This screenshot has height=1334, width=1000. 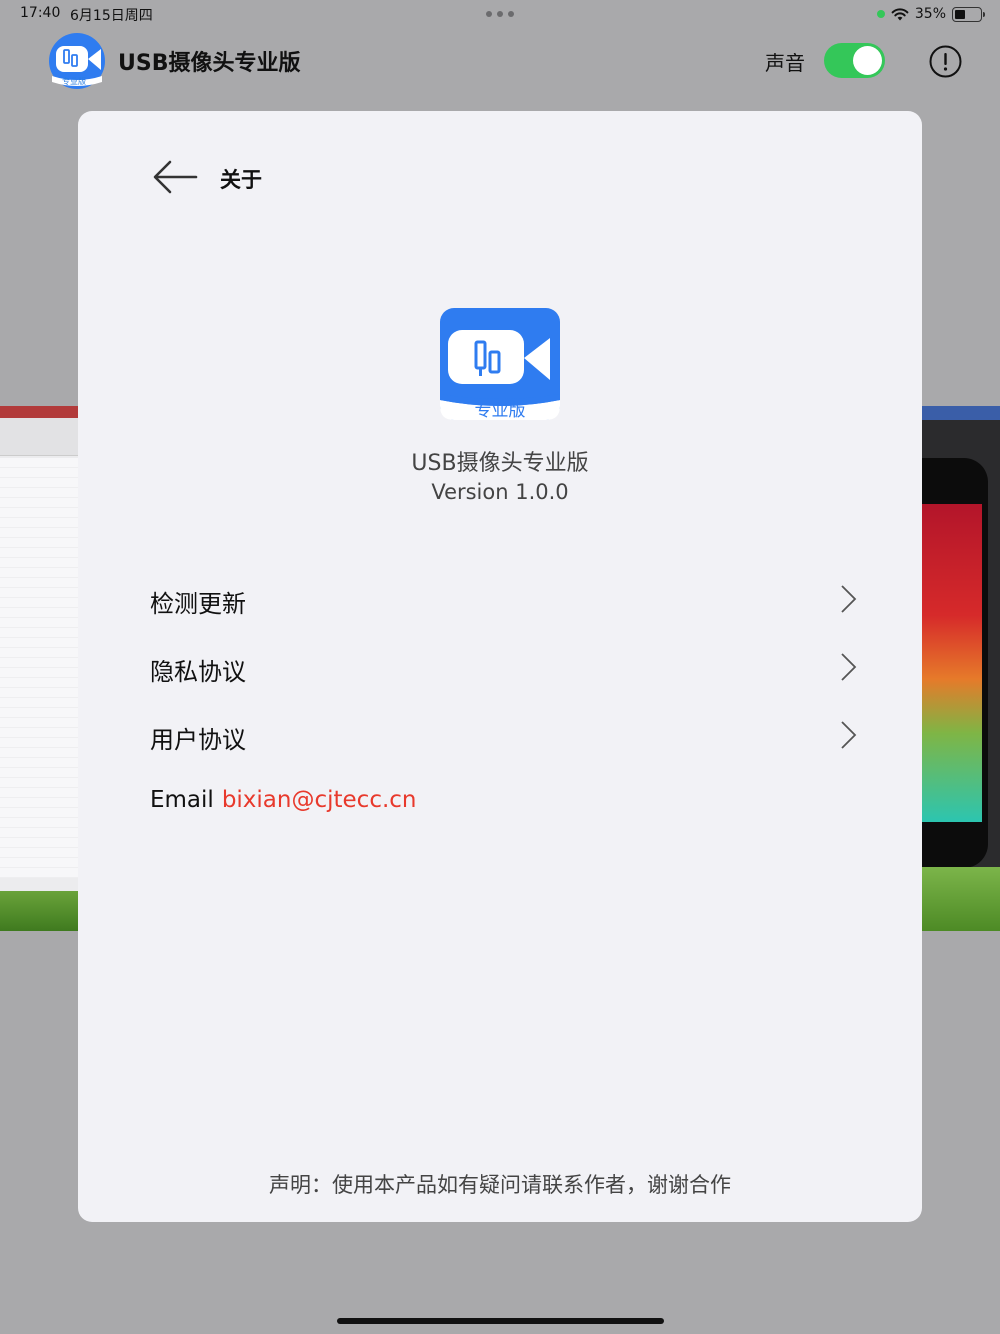 I want to click on page-title: 关于, so click(x=241, y=180).